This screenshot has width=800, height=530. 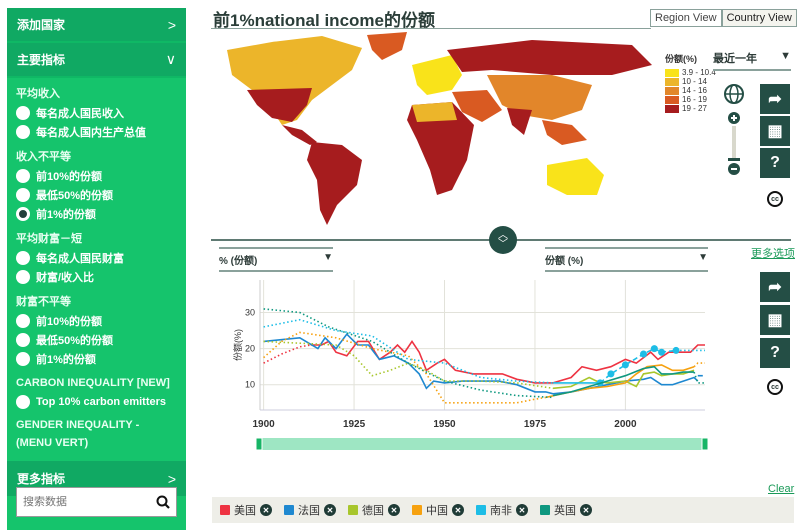 I want to click on legend-item: 3.9 - 10.4, so click(x=690, y=72).